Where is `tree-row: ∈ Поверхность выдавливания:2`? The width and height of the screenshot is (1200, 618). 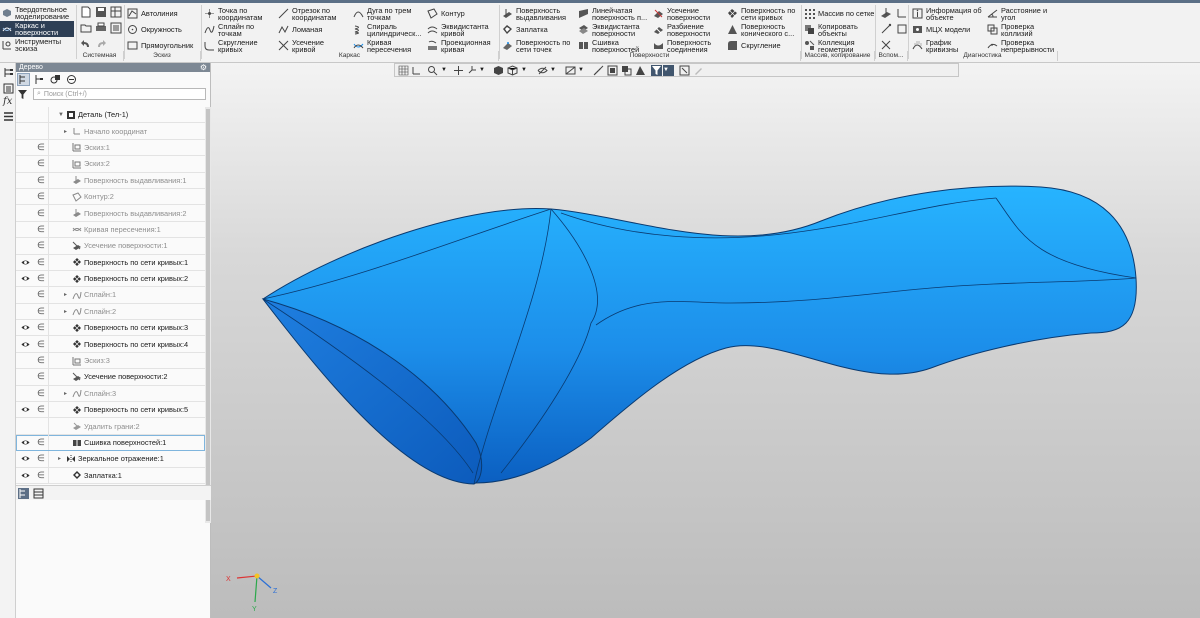
tree-row: ∈ Поверхность выдавливания:2 is located at coordinates (110, 213).